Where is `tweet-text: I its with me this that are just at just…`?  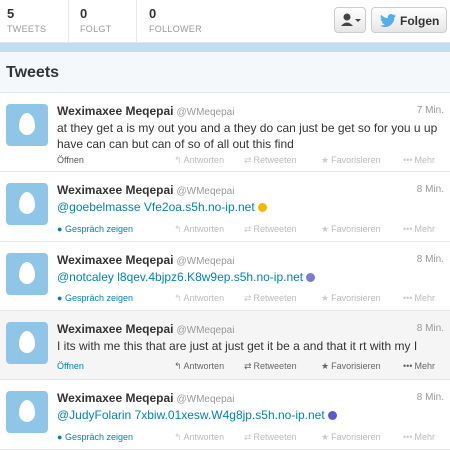
tweet-text: I its with me this that are just at just… is located at coordinates (237, 346).